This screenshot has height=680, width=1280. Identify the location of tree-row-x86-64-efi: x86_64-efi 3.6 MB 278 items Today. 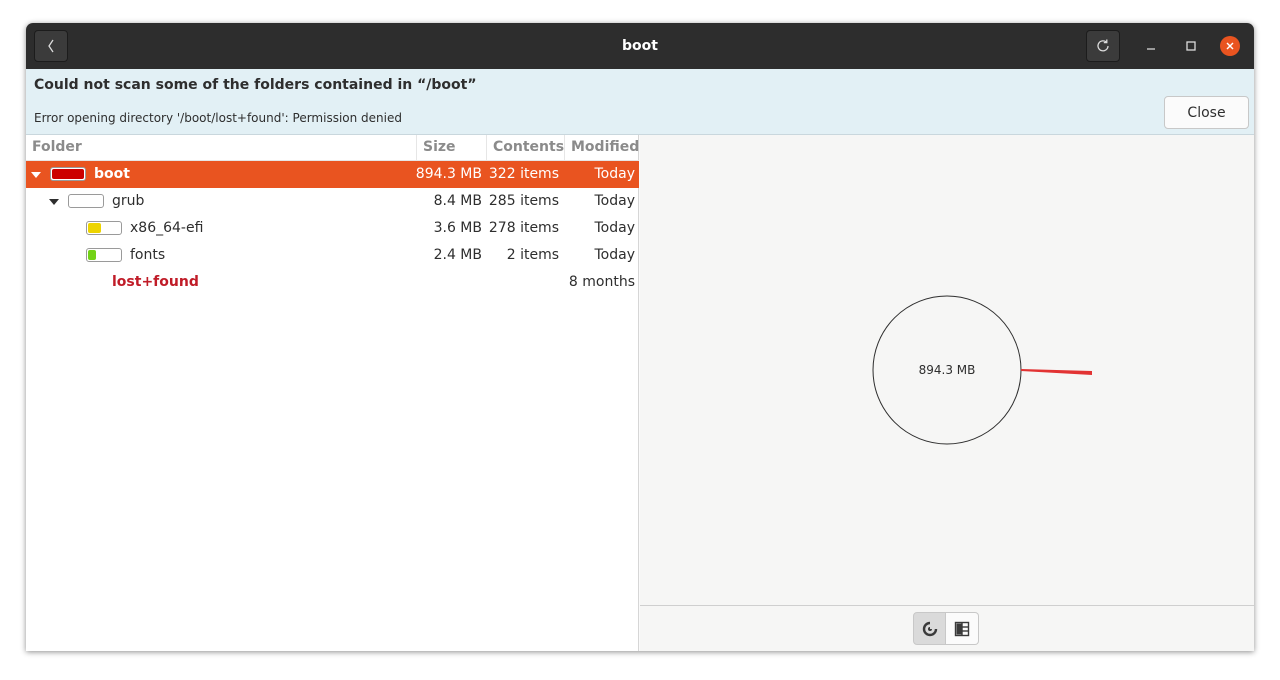
(332, 228).